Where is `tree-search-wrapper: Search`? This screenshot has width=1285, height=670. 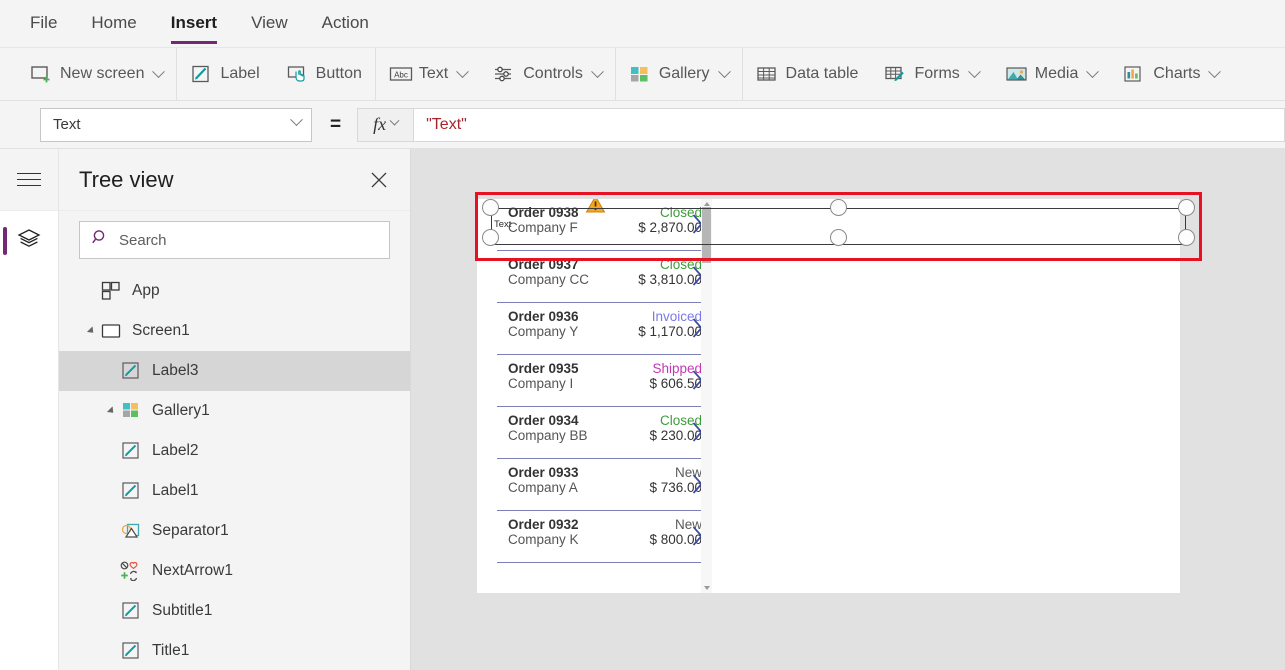 tree-search-wrapper: Search is located at coordinates (234, 241).